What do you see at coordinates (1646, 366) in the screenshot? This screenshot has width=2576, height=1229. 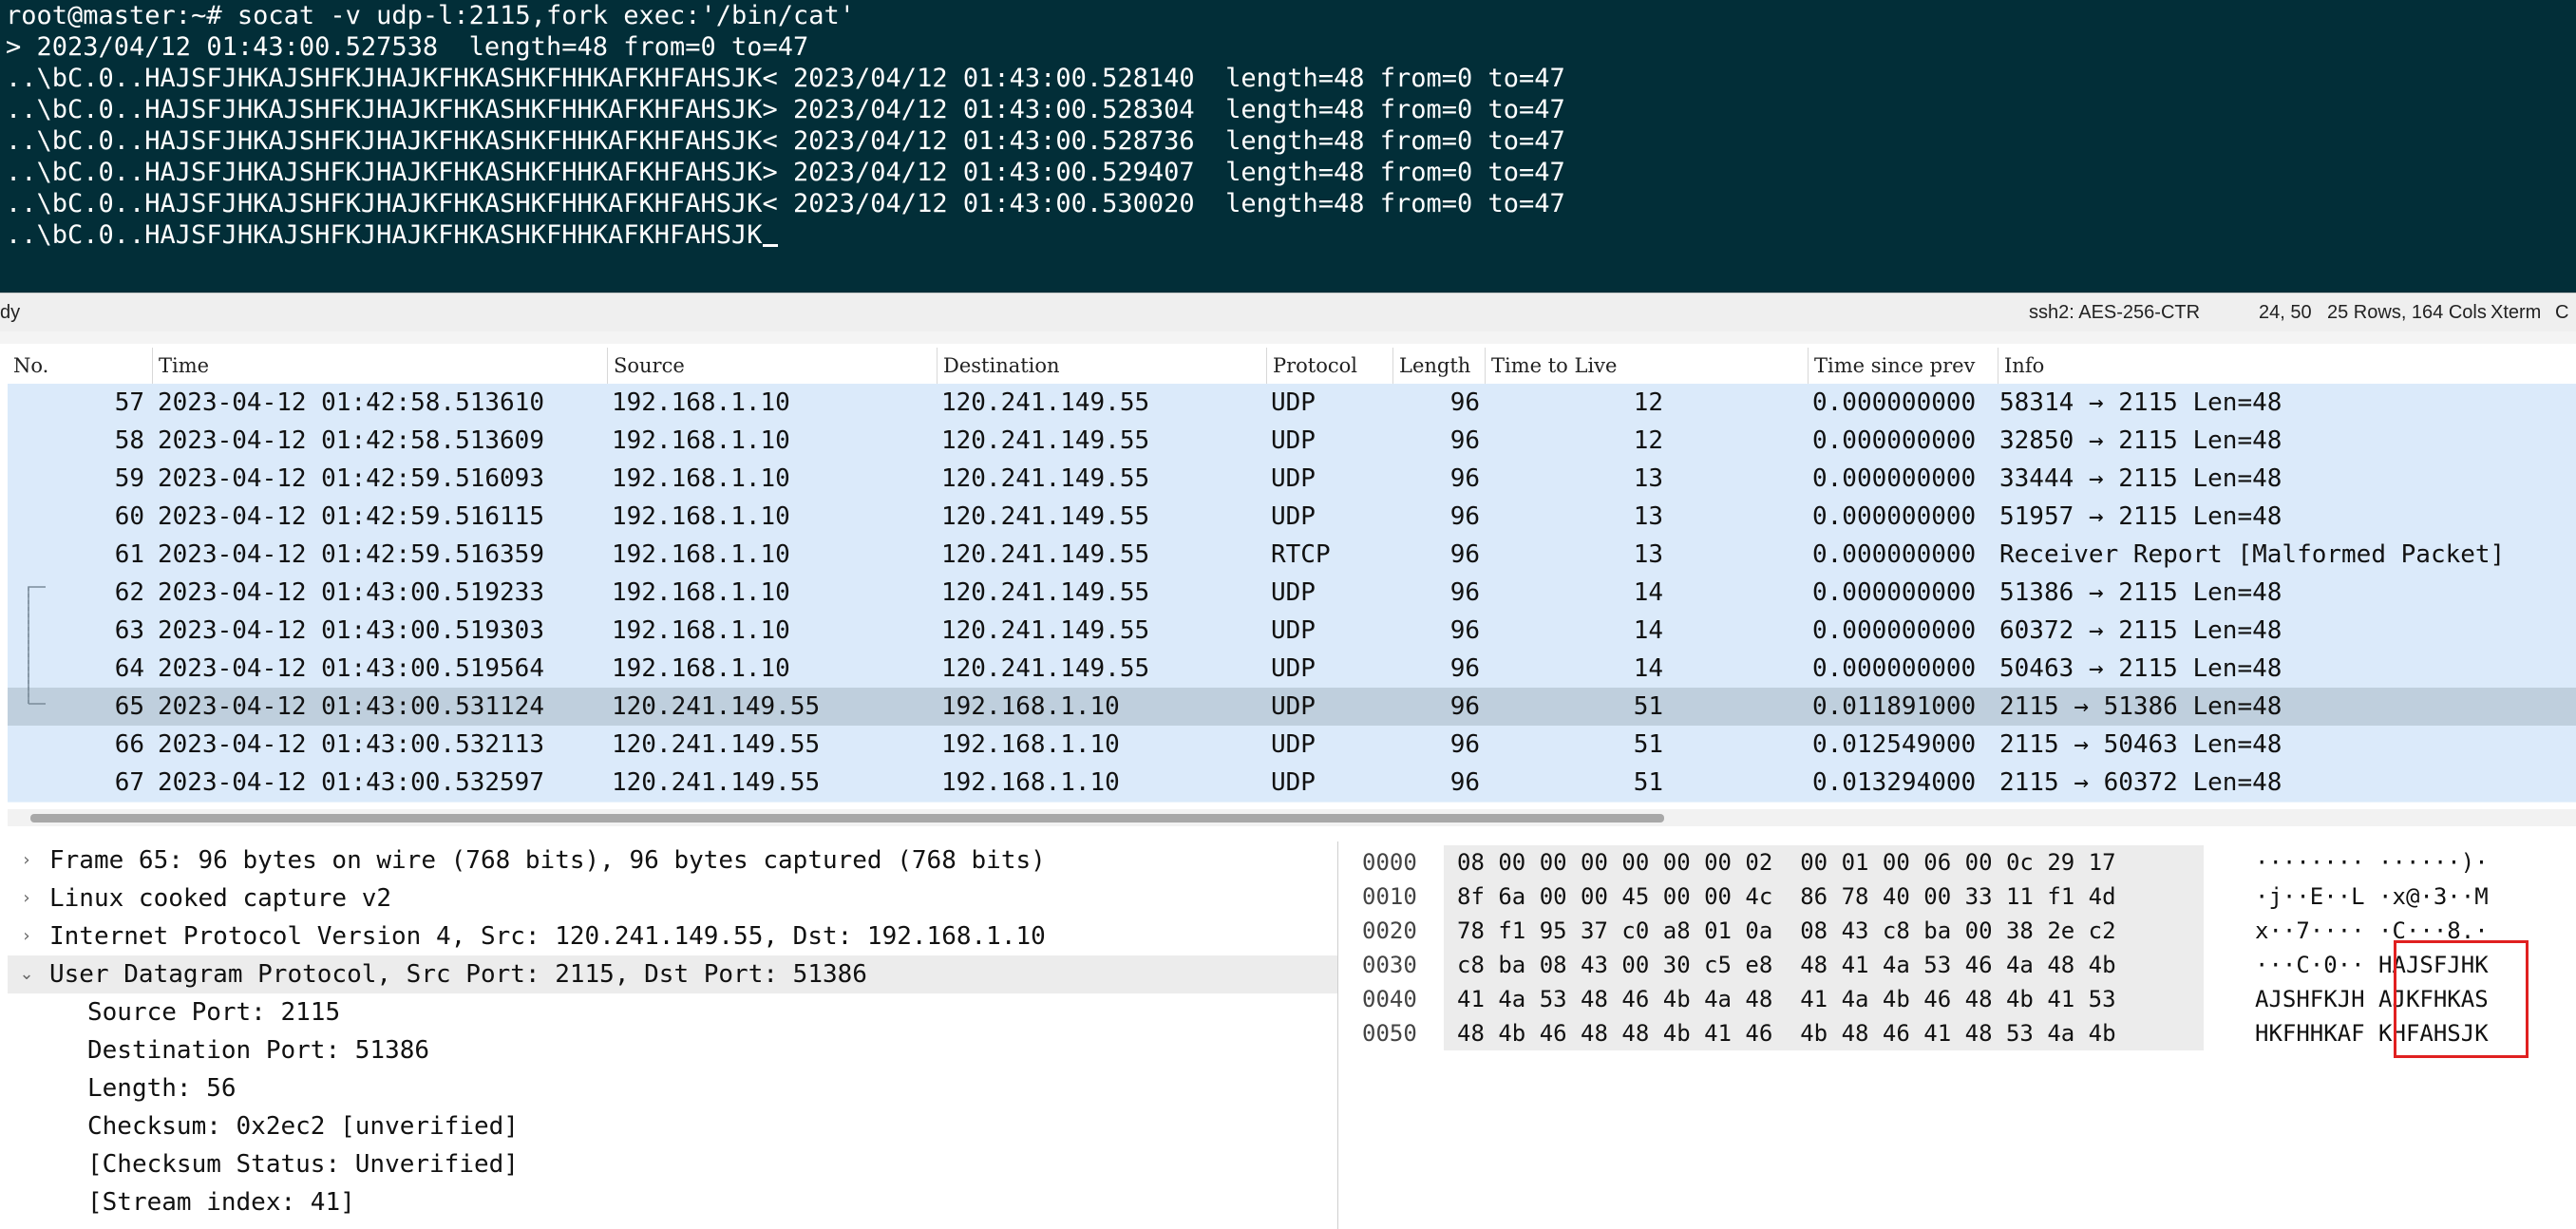 I see `column-header-ttl: Time to Live` at bounding box center [1646, 366].